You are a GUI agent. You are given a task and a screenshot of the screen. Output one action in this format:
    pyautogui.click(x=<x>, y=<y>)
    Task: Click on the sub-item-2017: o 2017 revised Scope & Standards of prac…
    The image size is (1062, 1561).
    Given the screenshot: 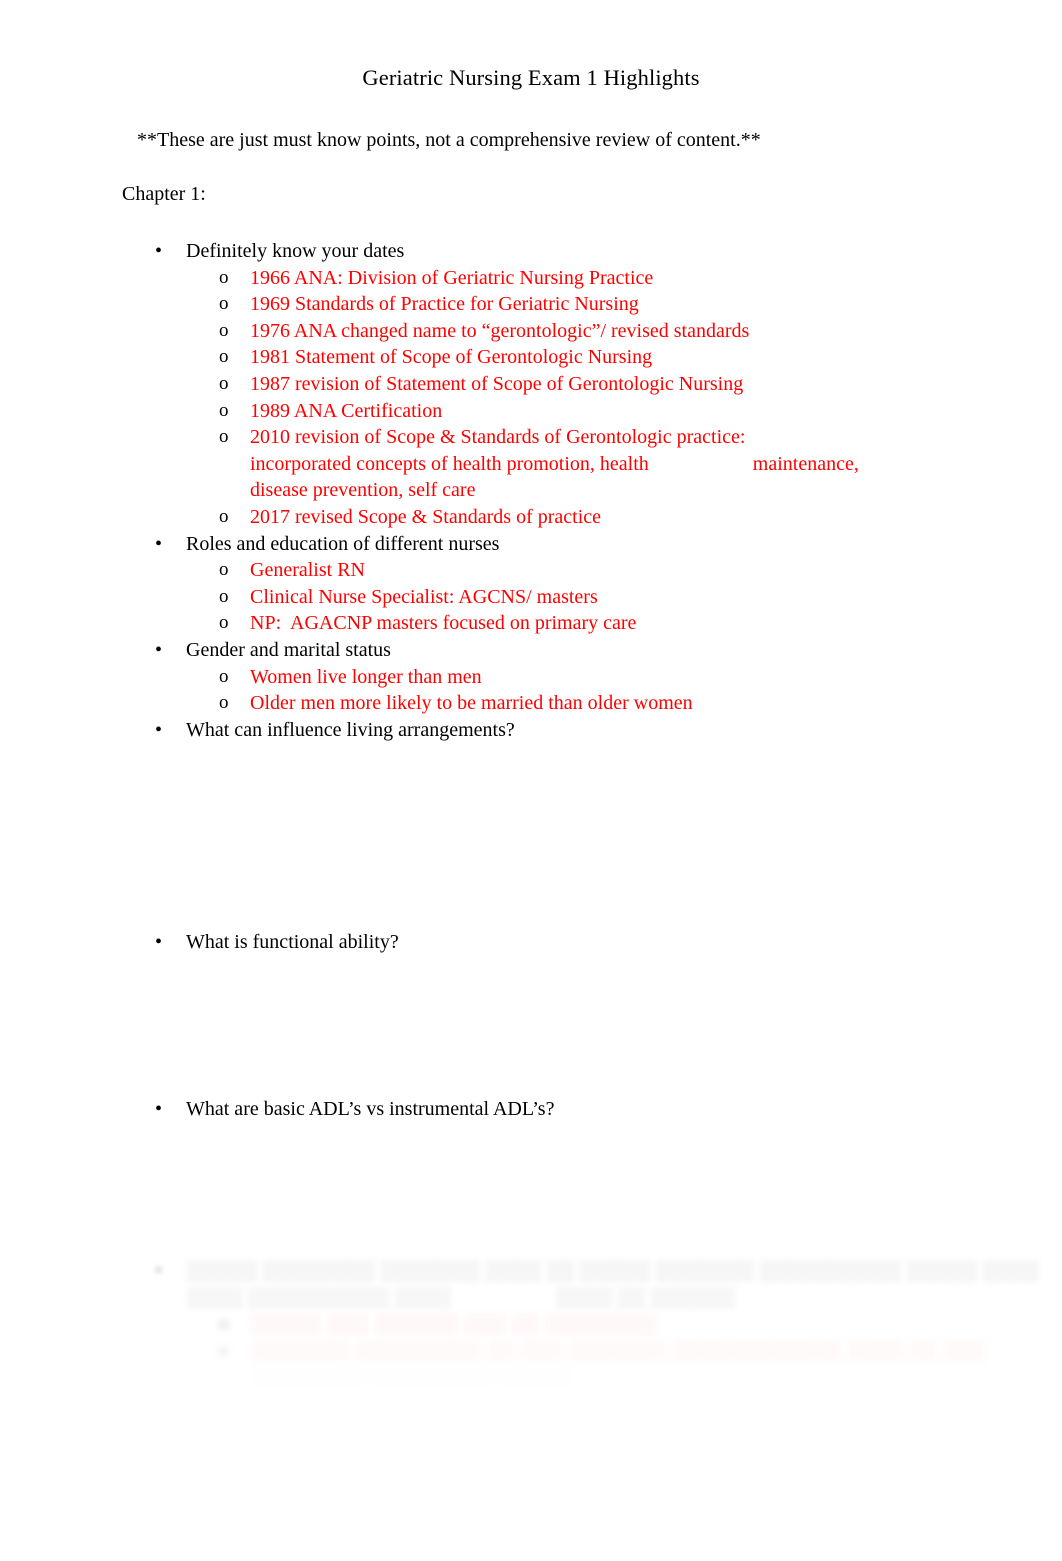 What is the action you would take?
    pyautogui.click(x=531, y=517)
    